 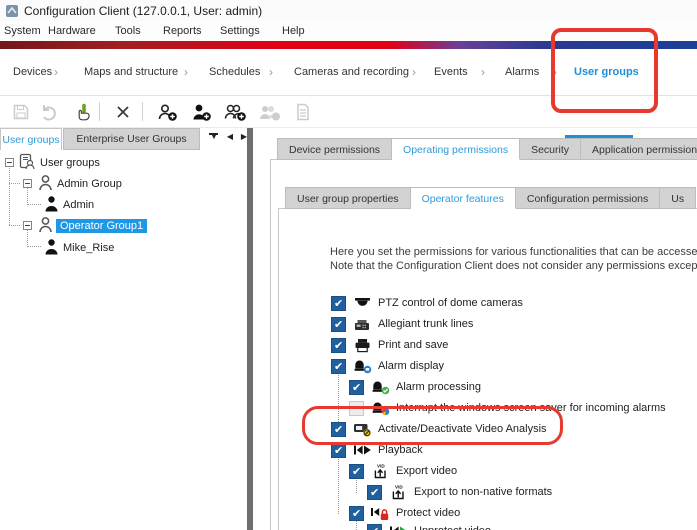 What do you see at coordinates (380, 387) in the screenshot?
I see `alarm-processing-icon` at bounding box center [380, 387].